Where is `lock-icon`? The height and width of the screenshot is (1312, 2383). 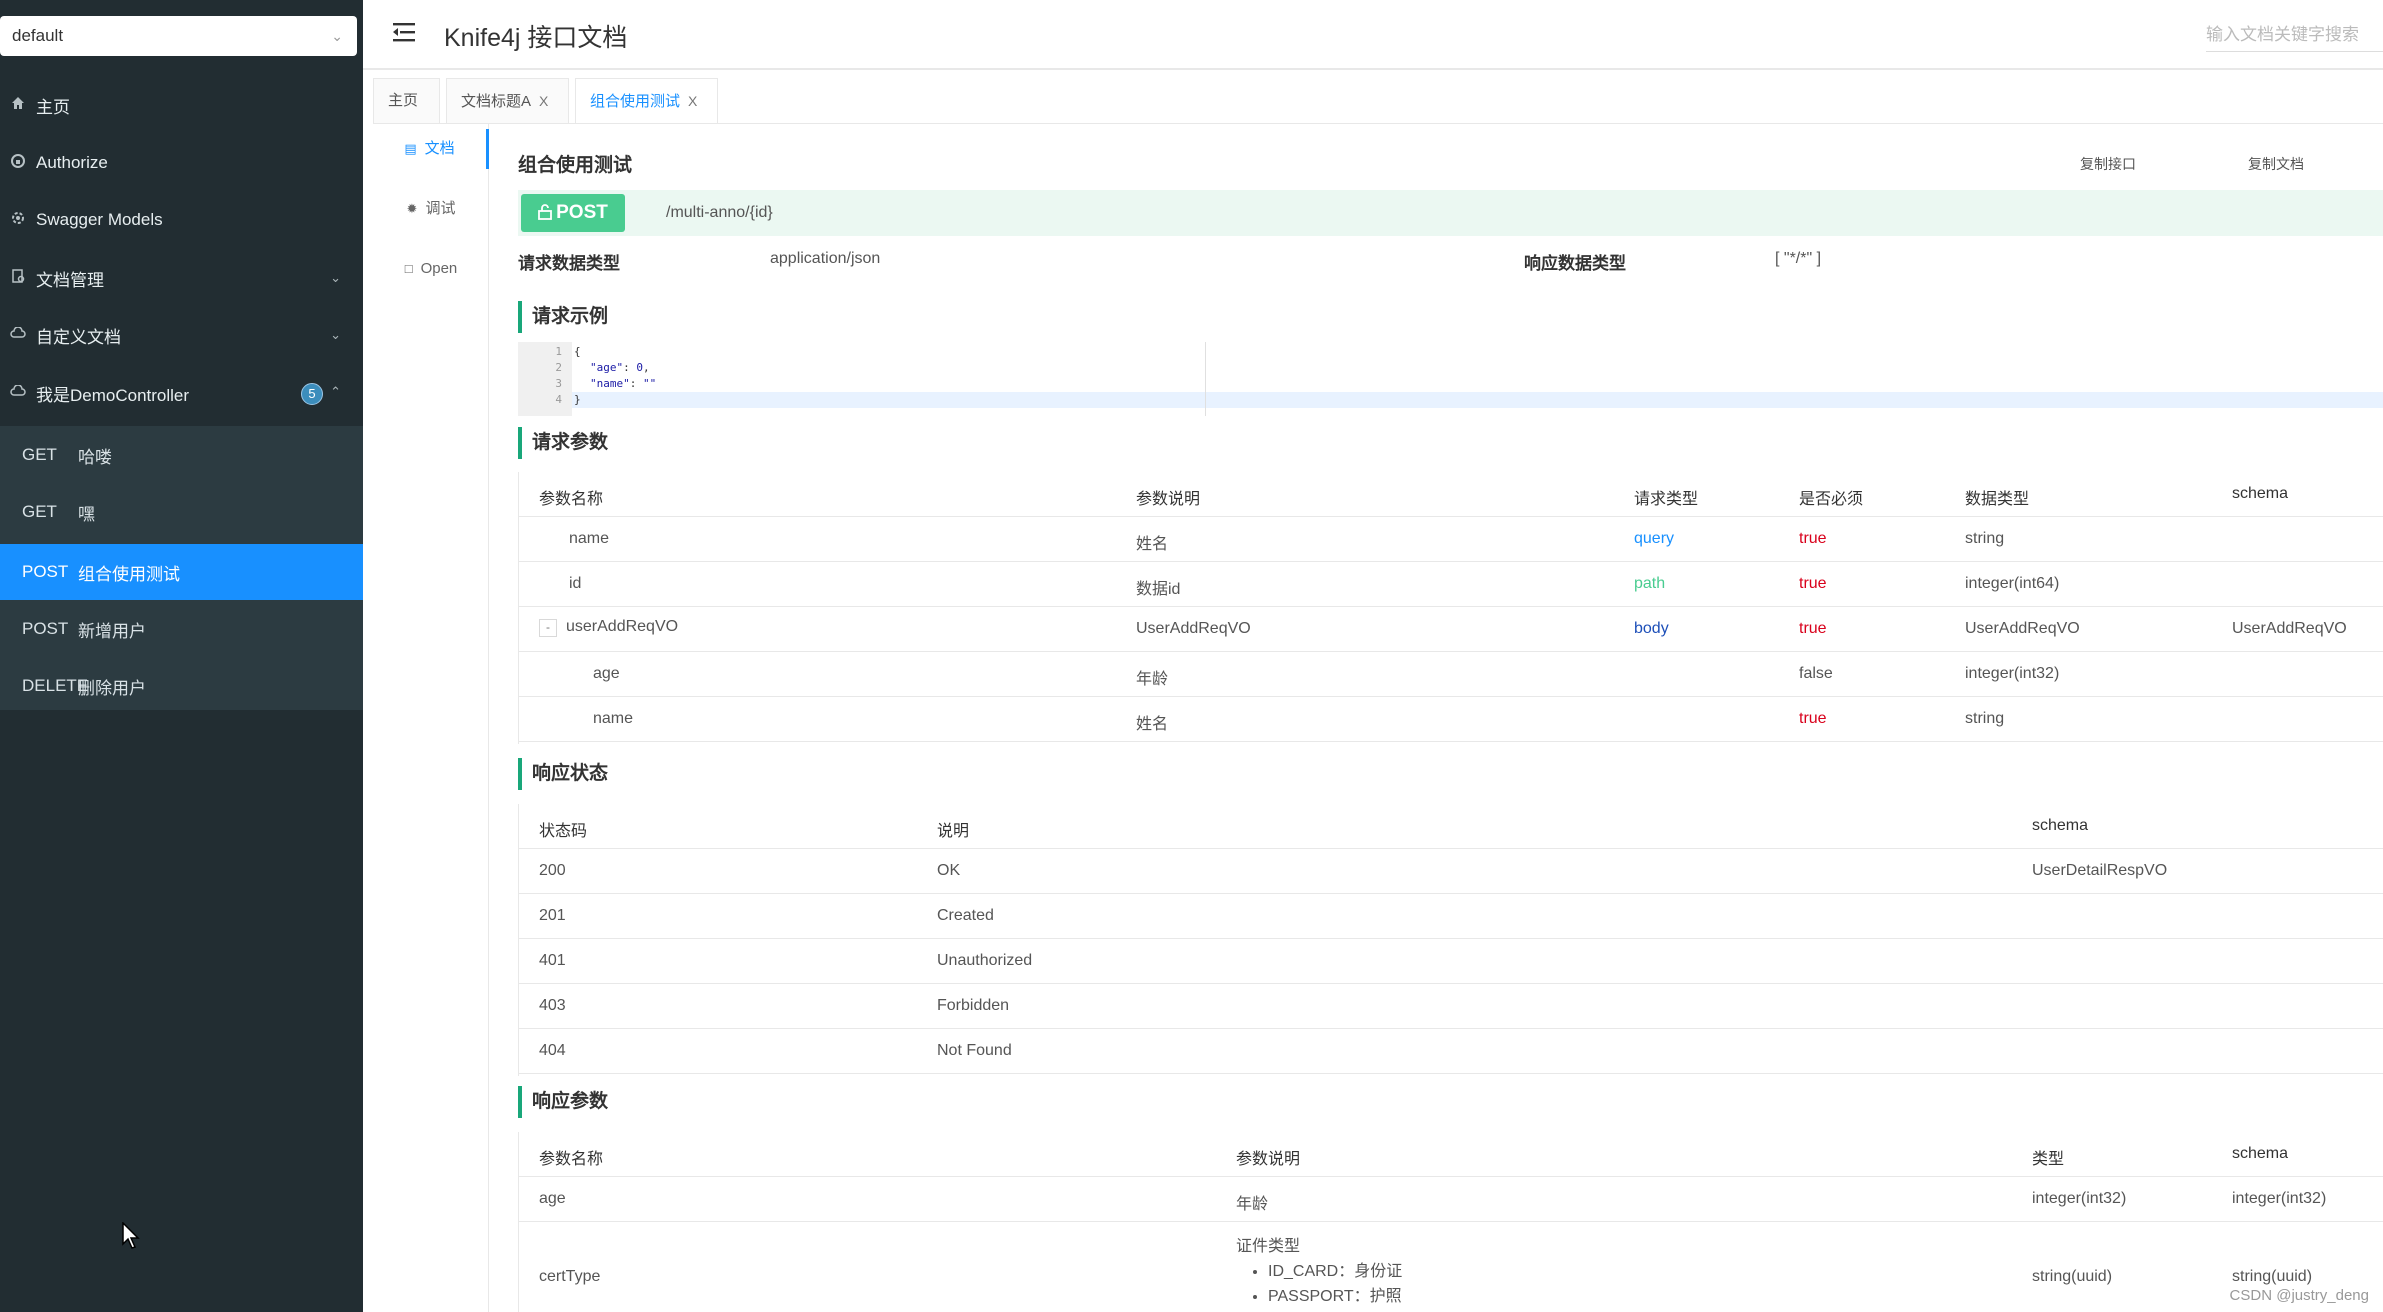
lock-icon is located at coordinates (18, 163).